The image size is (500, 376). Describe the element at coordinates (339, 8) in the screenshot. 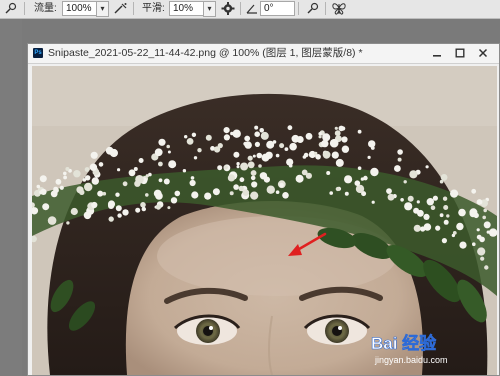

I see `symmetry-butterfly-icon` at that location.